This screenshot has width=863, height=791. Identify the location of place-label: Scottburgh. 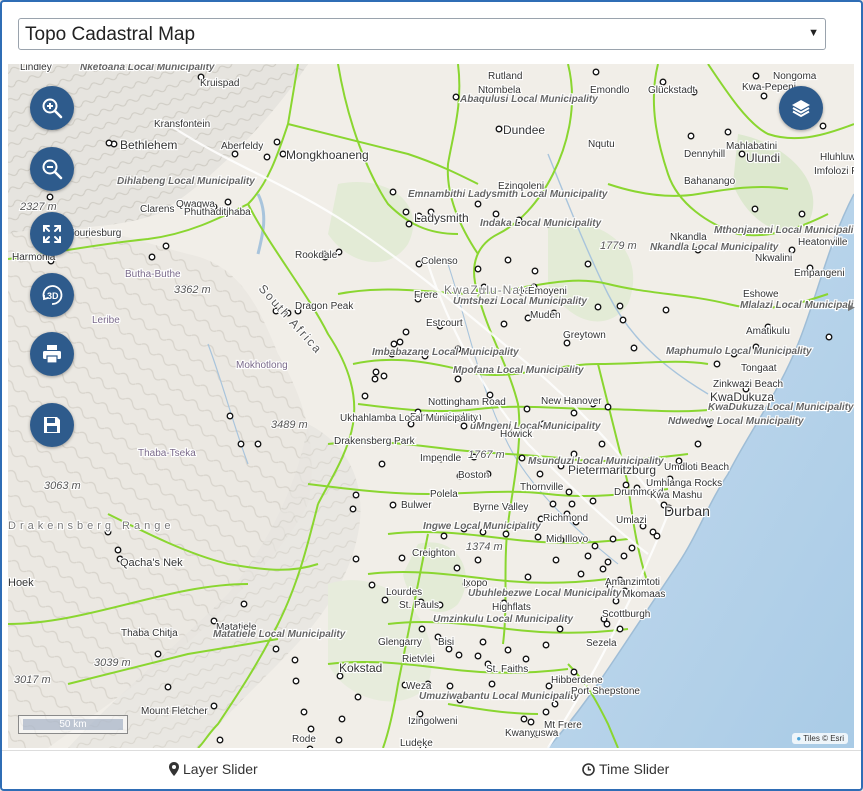
(626, 614).